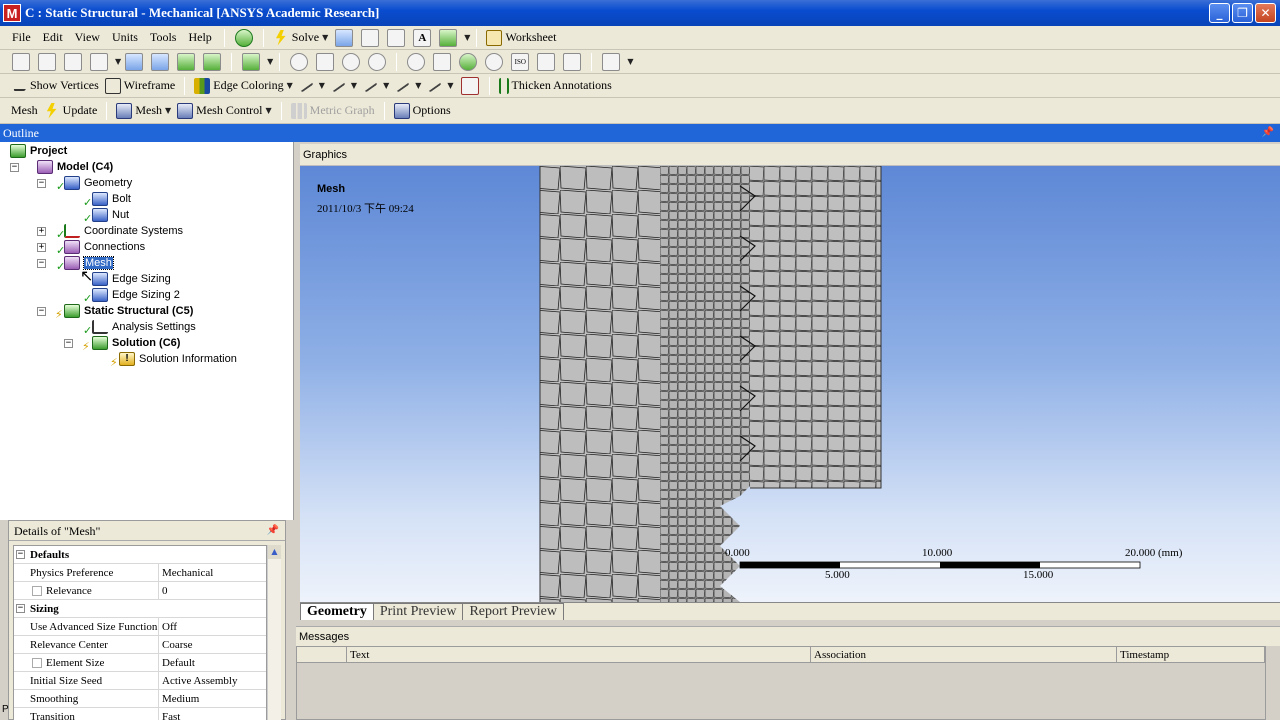 This screenshot has width=1280, height=720. Describe the element at coordinates (440, 86) in the screenshot. I see `edge-display-5: ▼` at that location.